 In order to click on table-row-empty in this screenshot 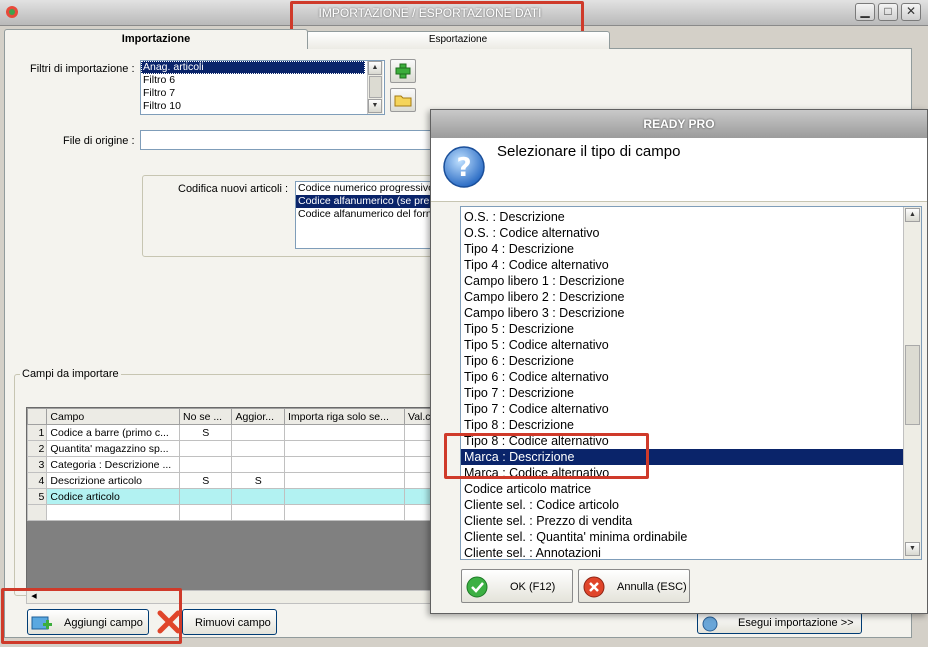, I will do `click(231, 512)`.